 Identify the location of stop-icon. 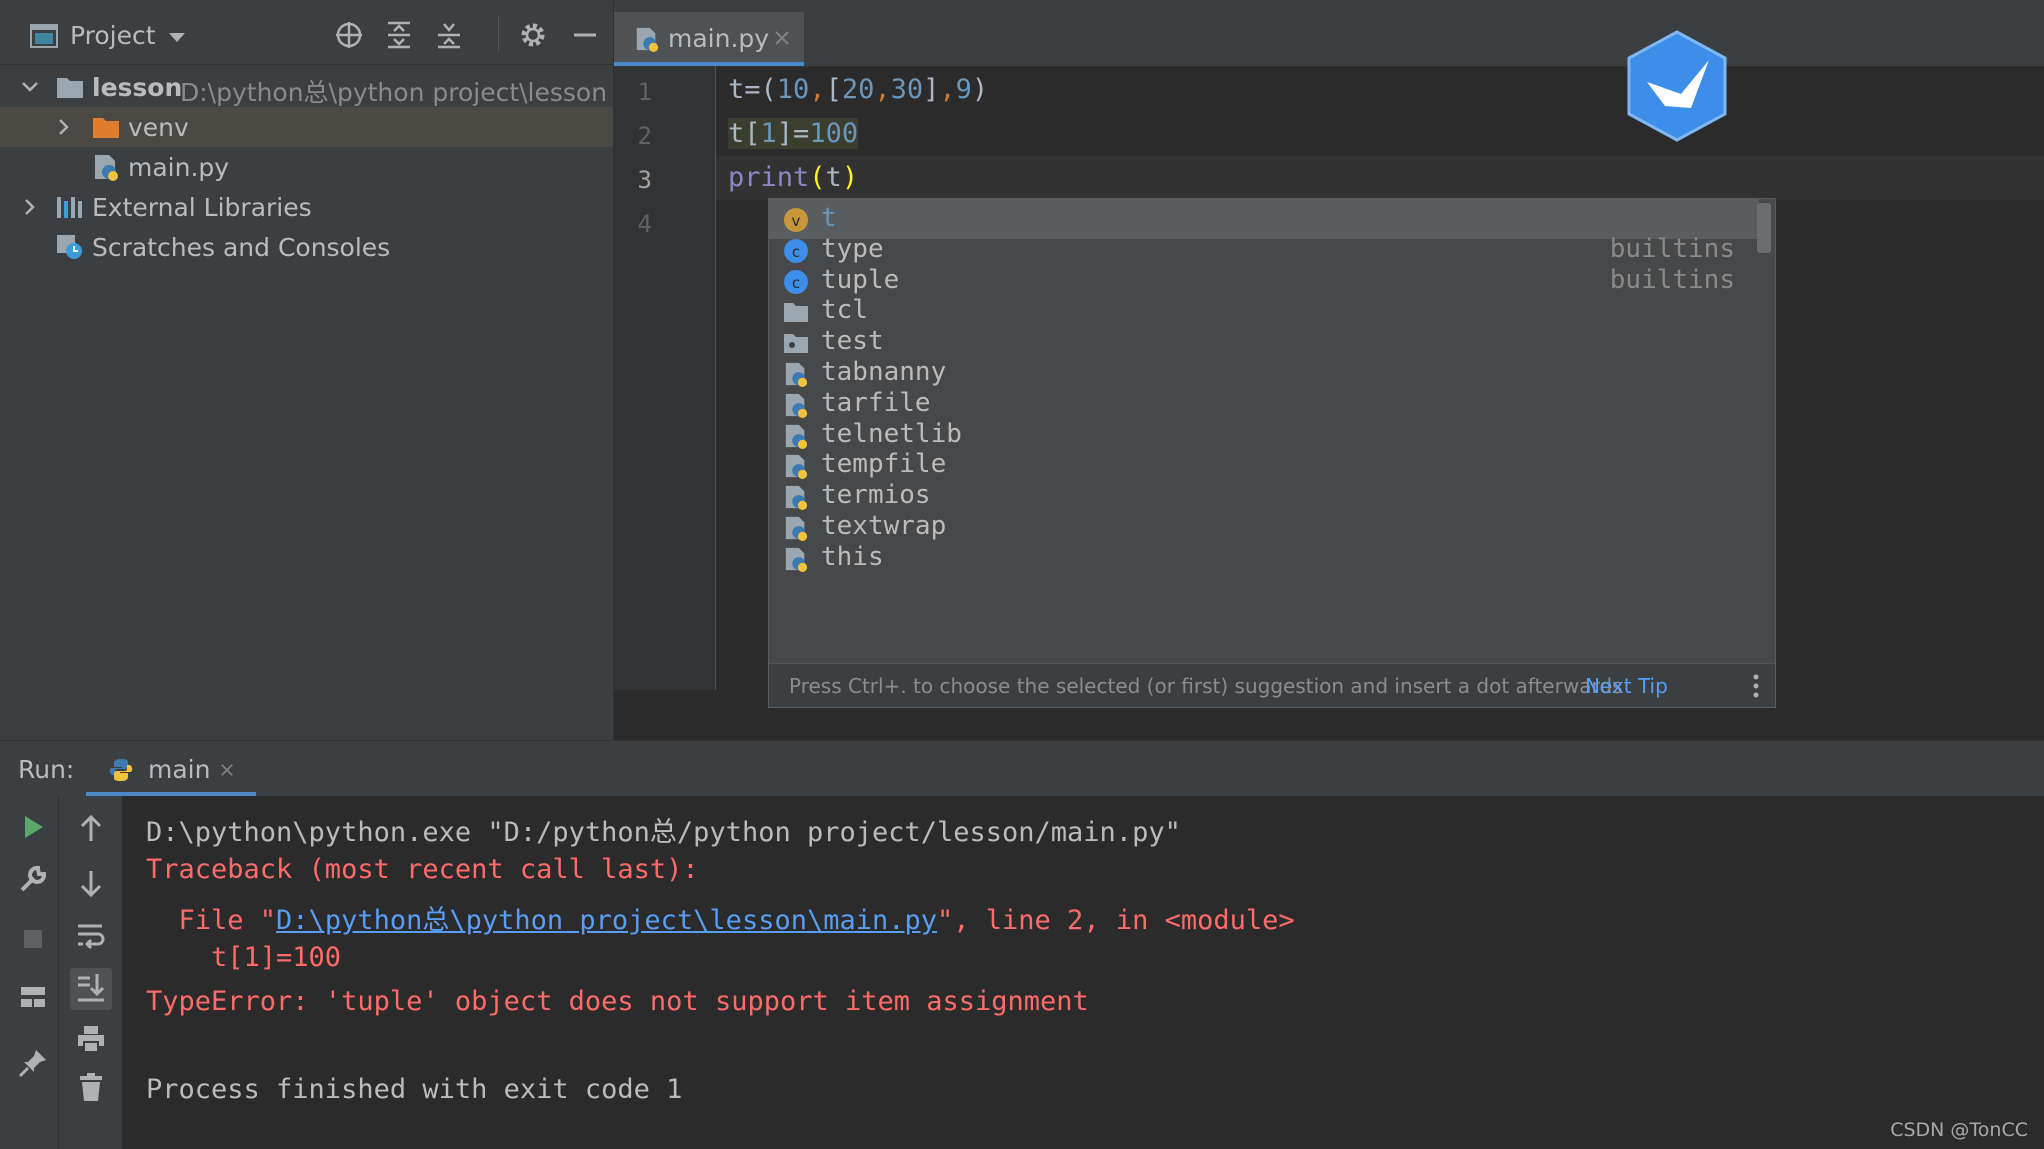
(33, 939).